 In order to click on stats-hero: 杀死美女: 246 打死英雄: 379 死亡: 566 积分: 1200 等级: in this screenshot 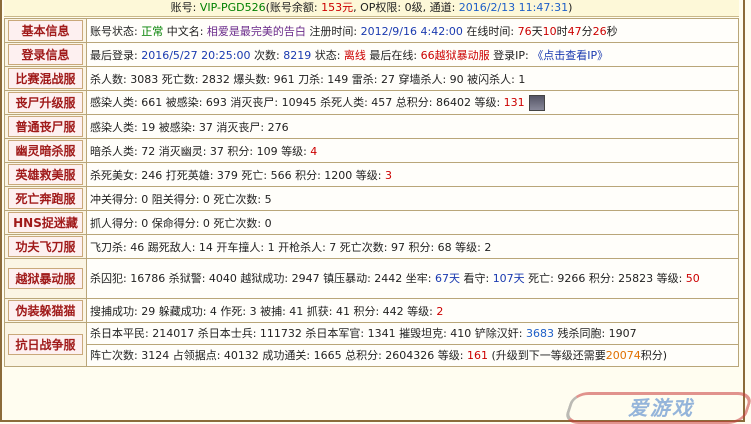, I will do `click(237, 175)`.